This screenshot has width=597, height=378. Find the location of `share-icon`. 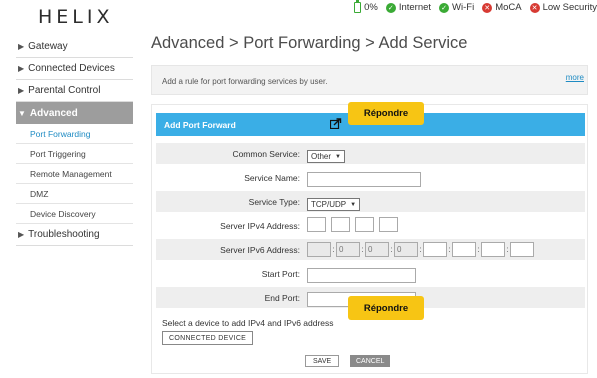

share-icon is located at coordinates (336, 123).